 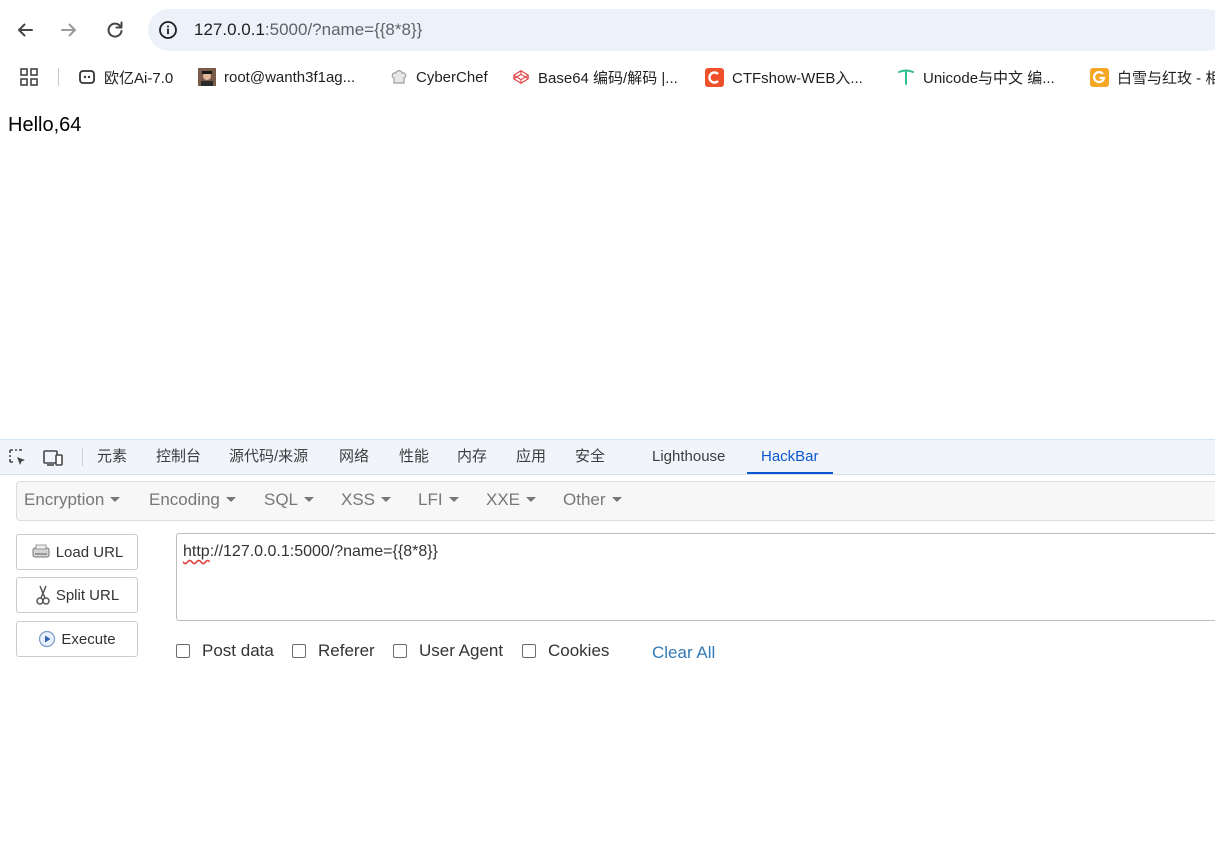 I want to click on play-icon, so click(x=47, y=639).